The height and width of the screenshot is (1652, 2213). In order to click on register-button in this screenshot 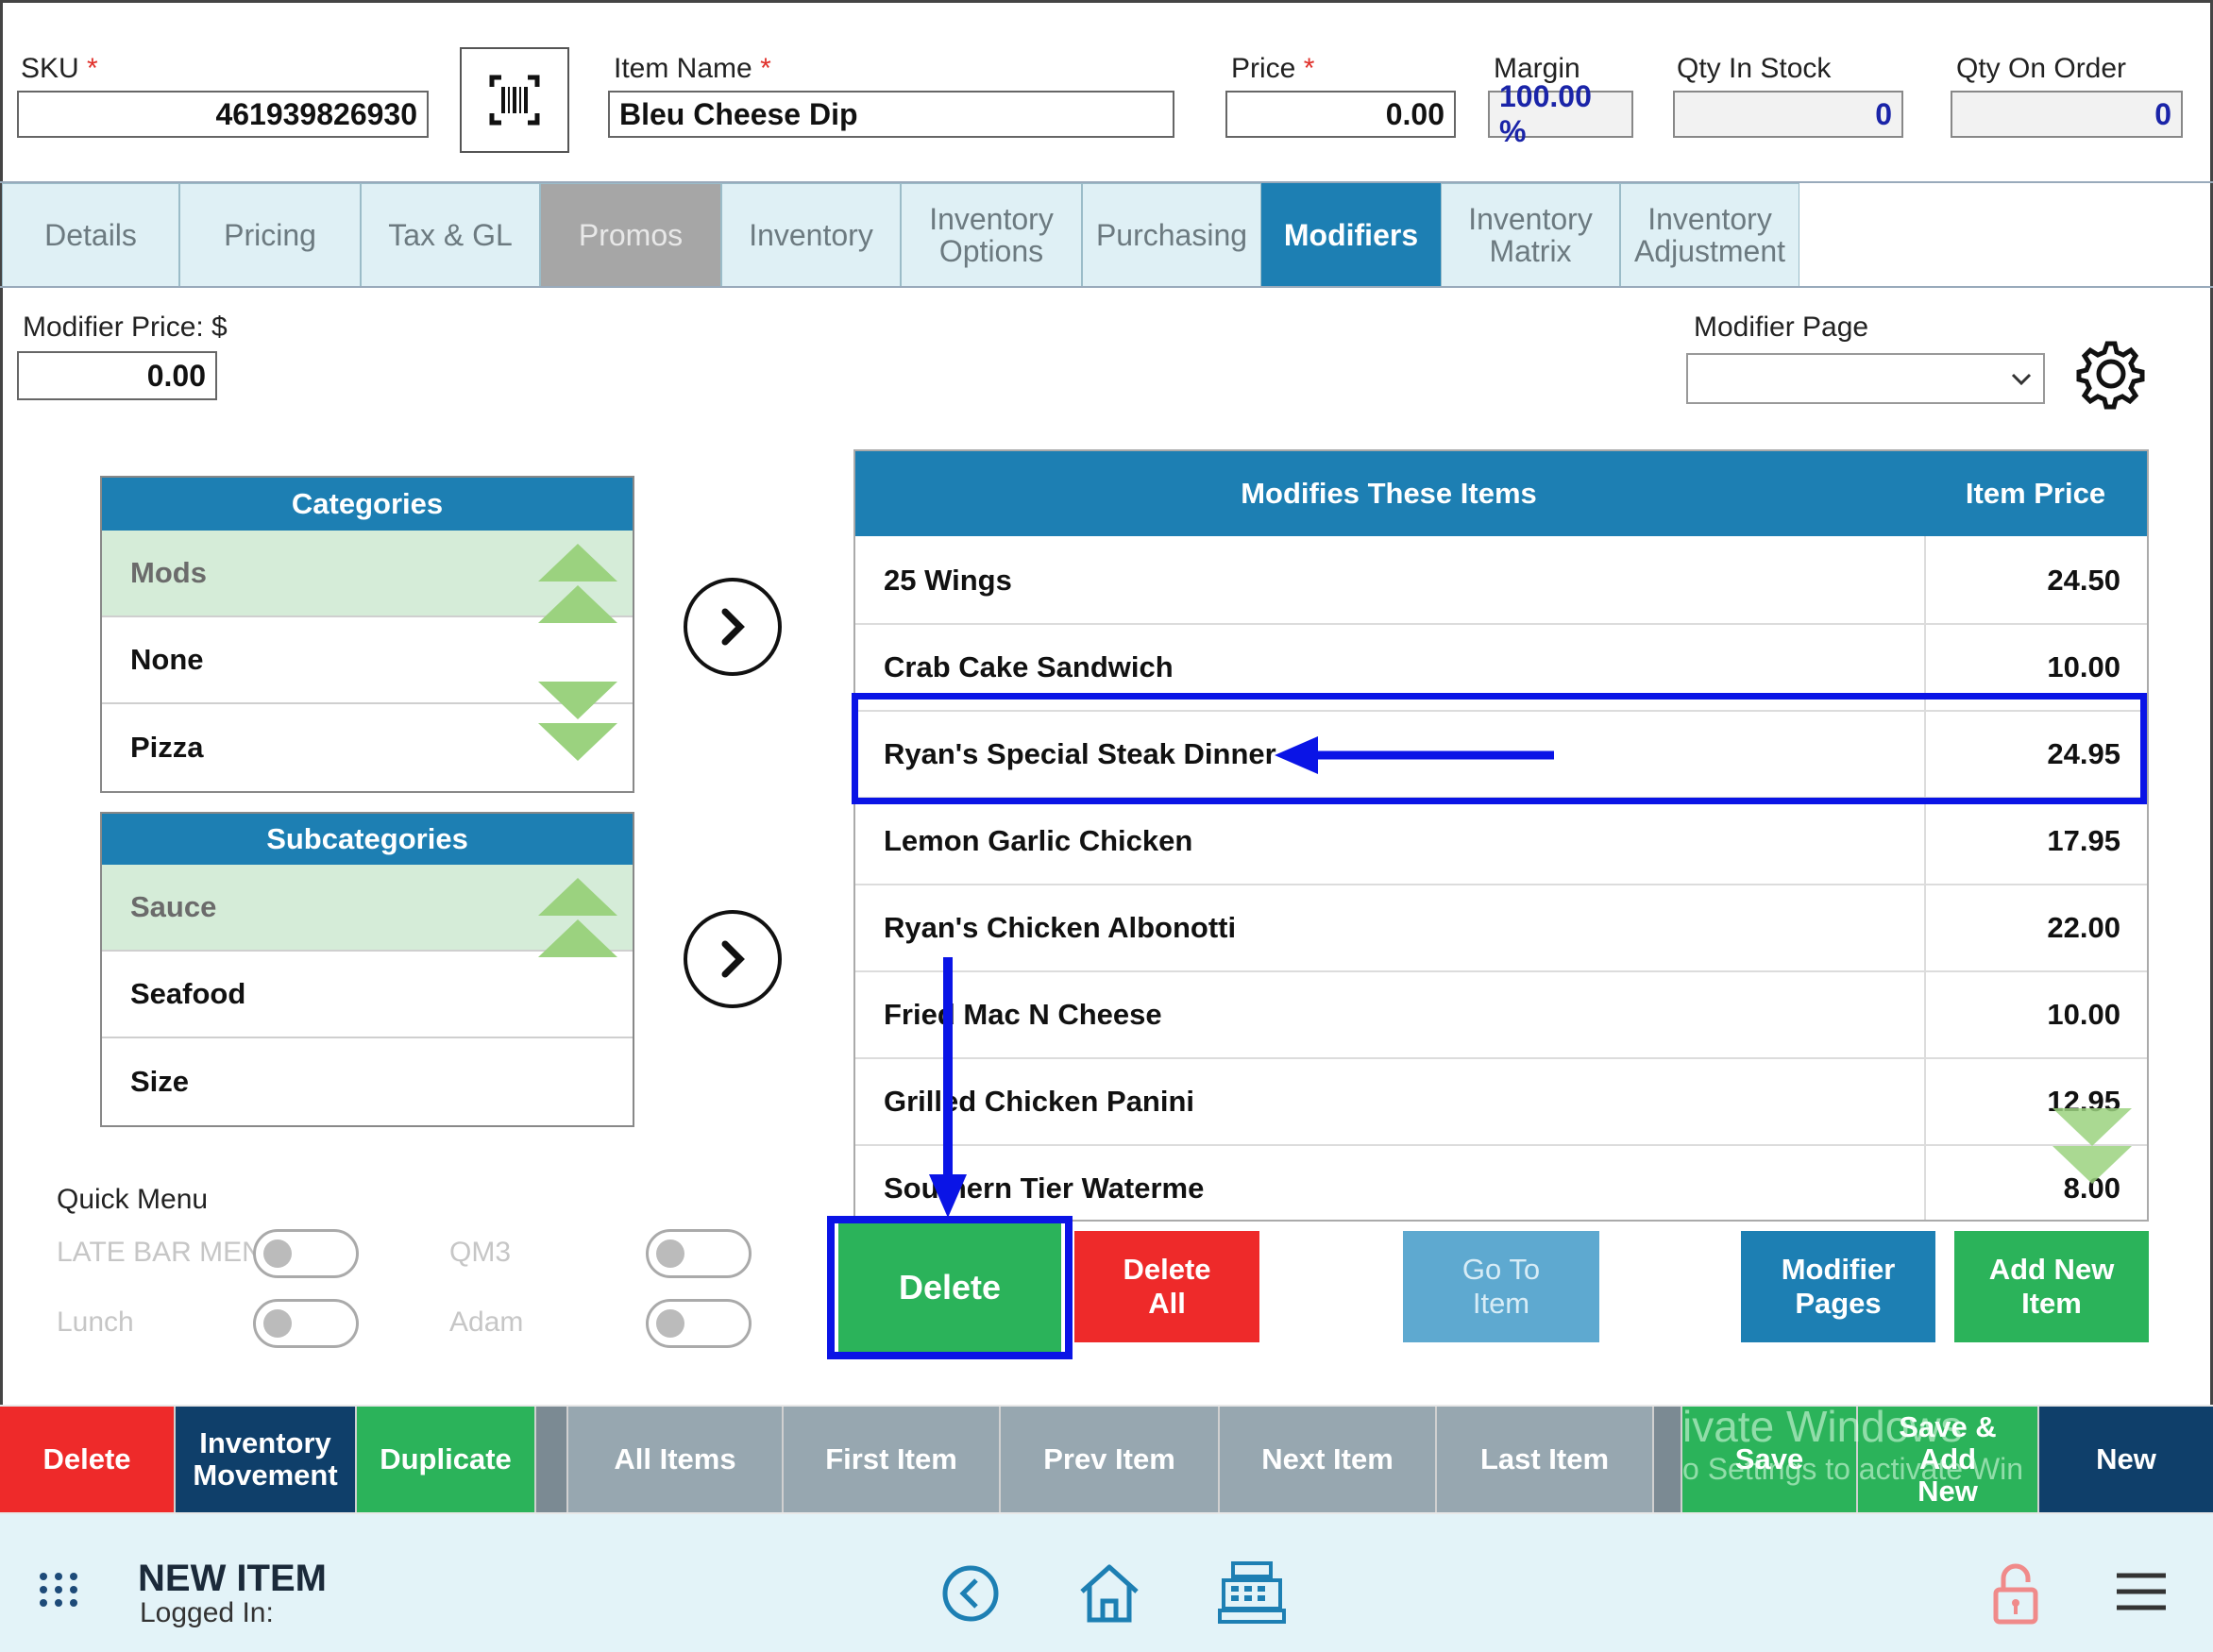, I will do `click(1252, 1591)`.